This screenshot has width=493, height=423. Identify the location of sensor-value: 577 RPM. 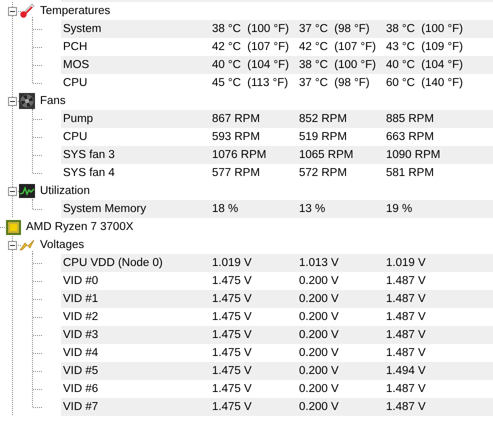
(236, 173).